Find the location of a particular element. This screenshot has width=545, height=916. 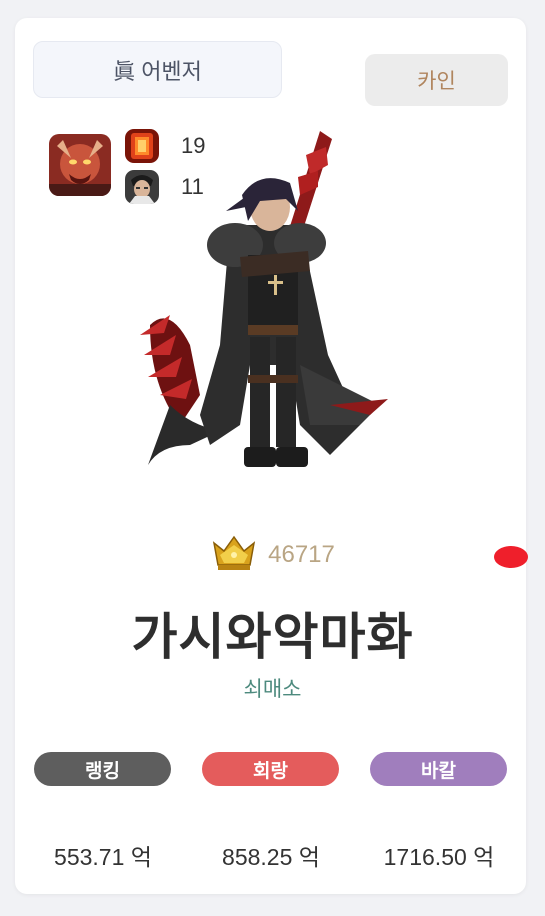

crown-icon is located at coordinates (234, 555).